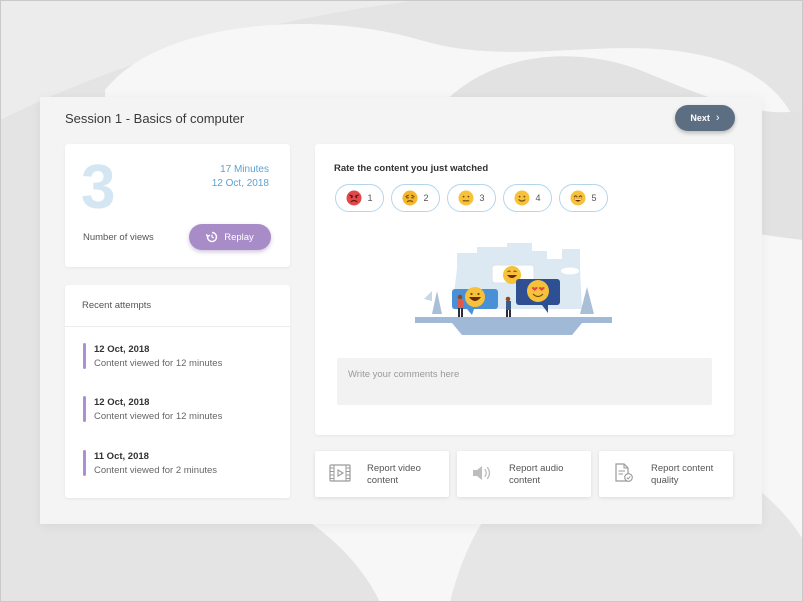 Image resolution: width=803 pixels, height=602 pixels. I want to click on rating-option-4: 4, so click(527, 198).